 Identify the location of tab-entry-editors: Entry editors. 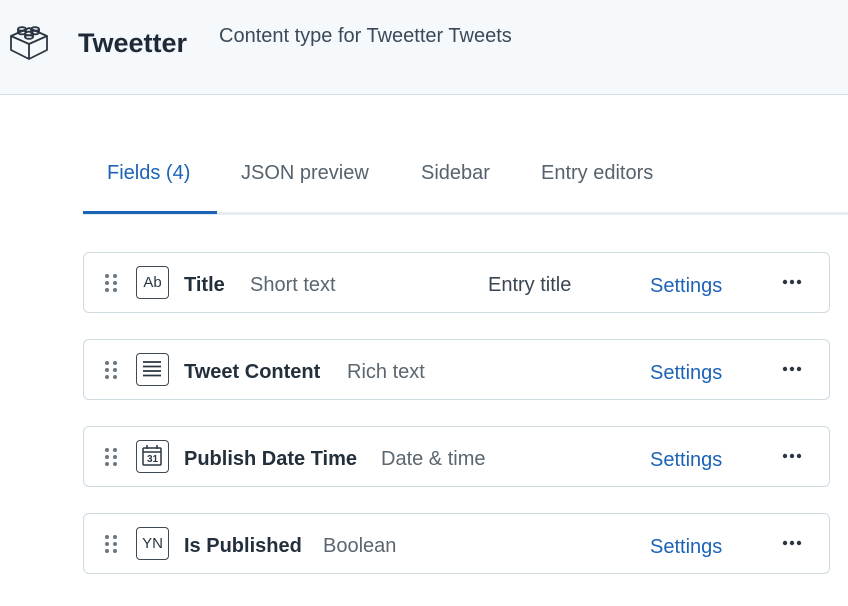
(597, 173).